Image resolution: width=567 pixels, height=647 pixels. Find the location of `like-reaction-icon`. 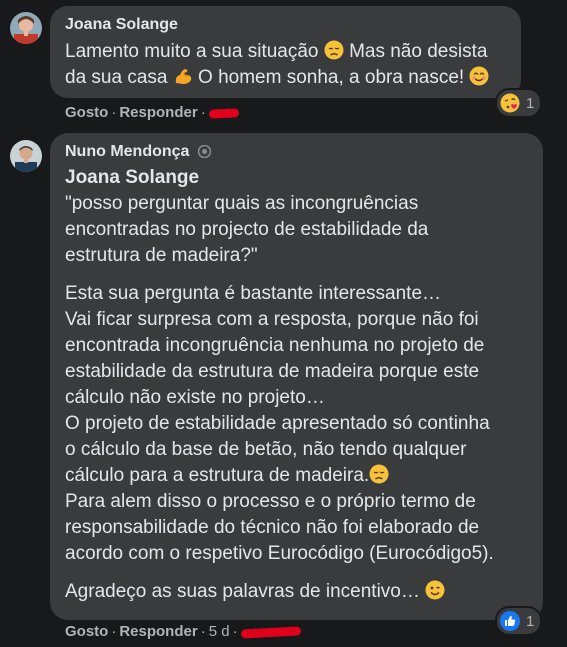

like-reaction-icon is located at coordinates (510, 621).